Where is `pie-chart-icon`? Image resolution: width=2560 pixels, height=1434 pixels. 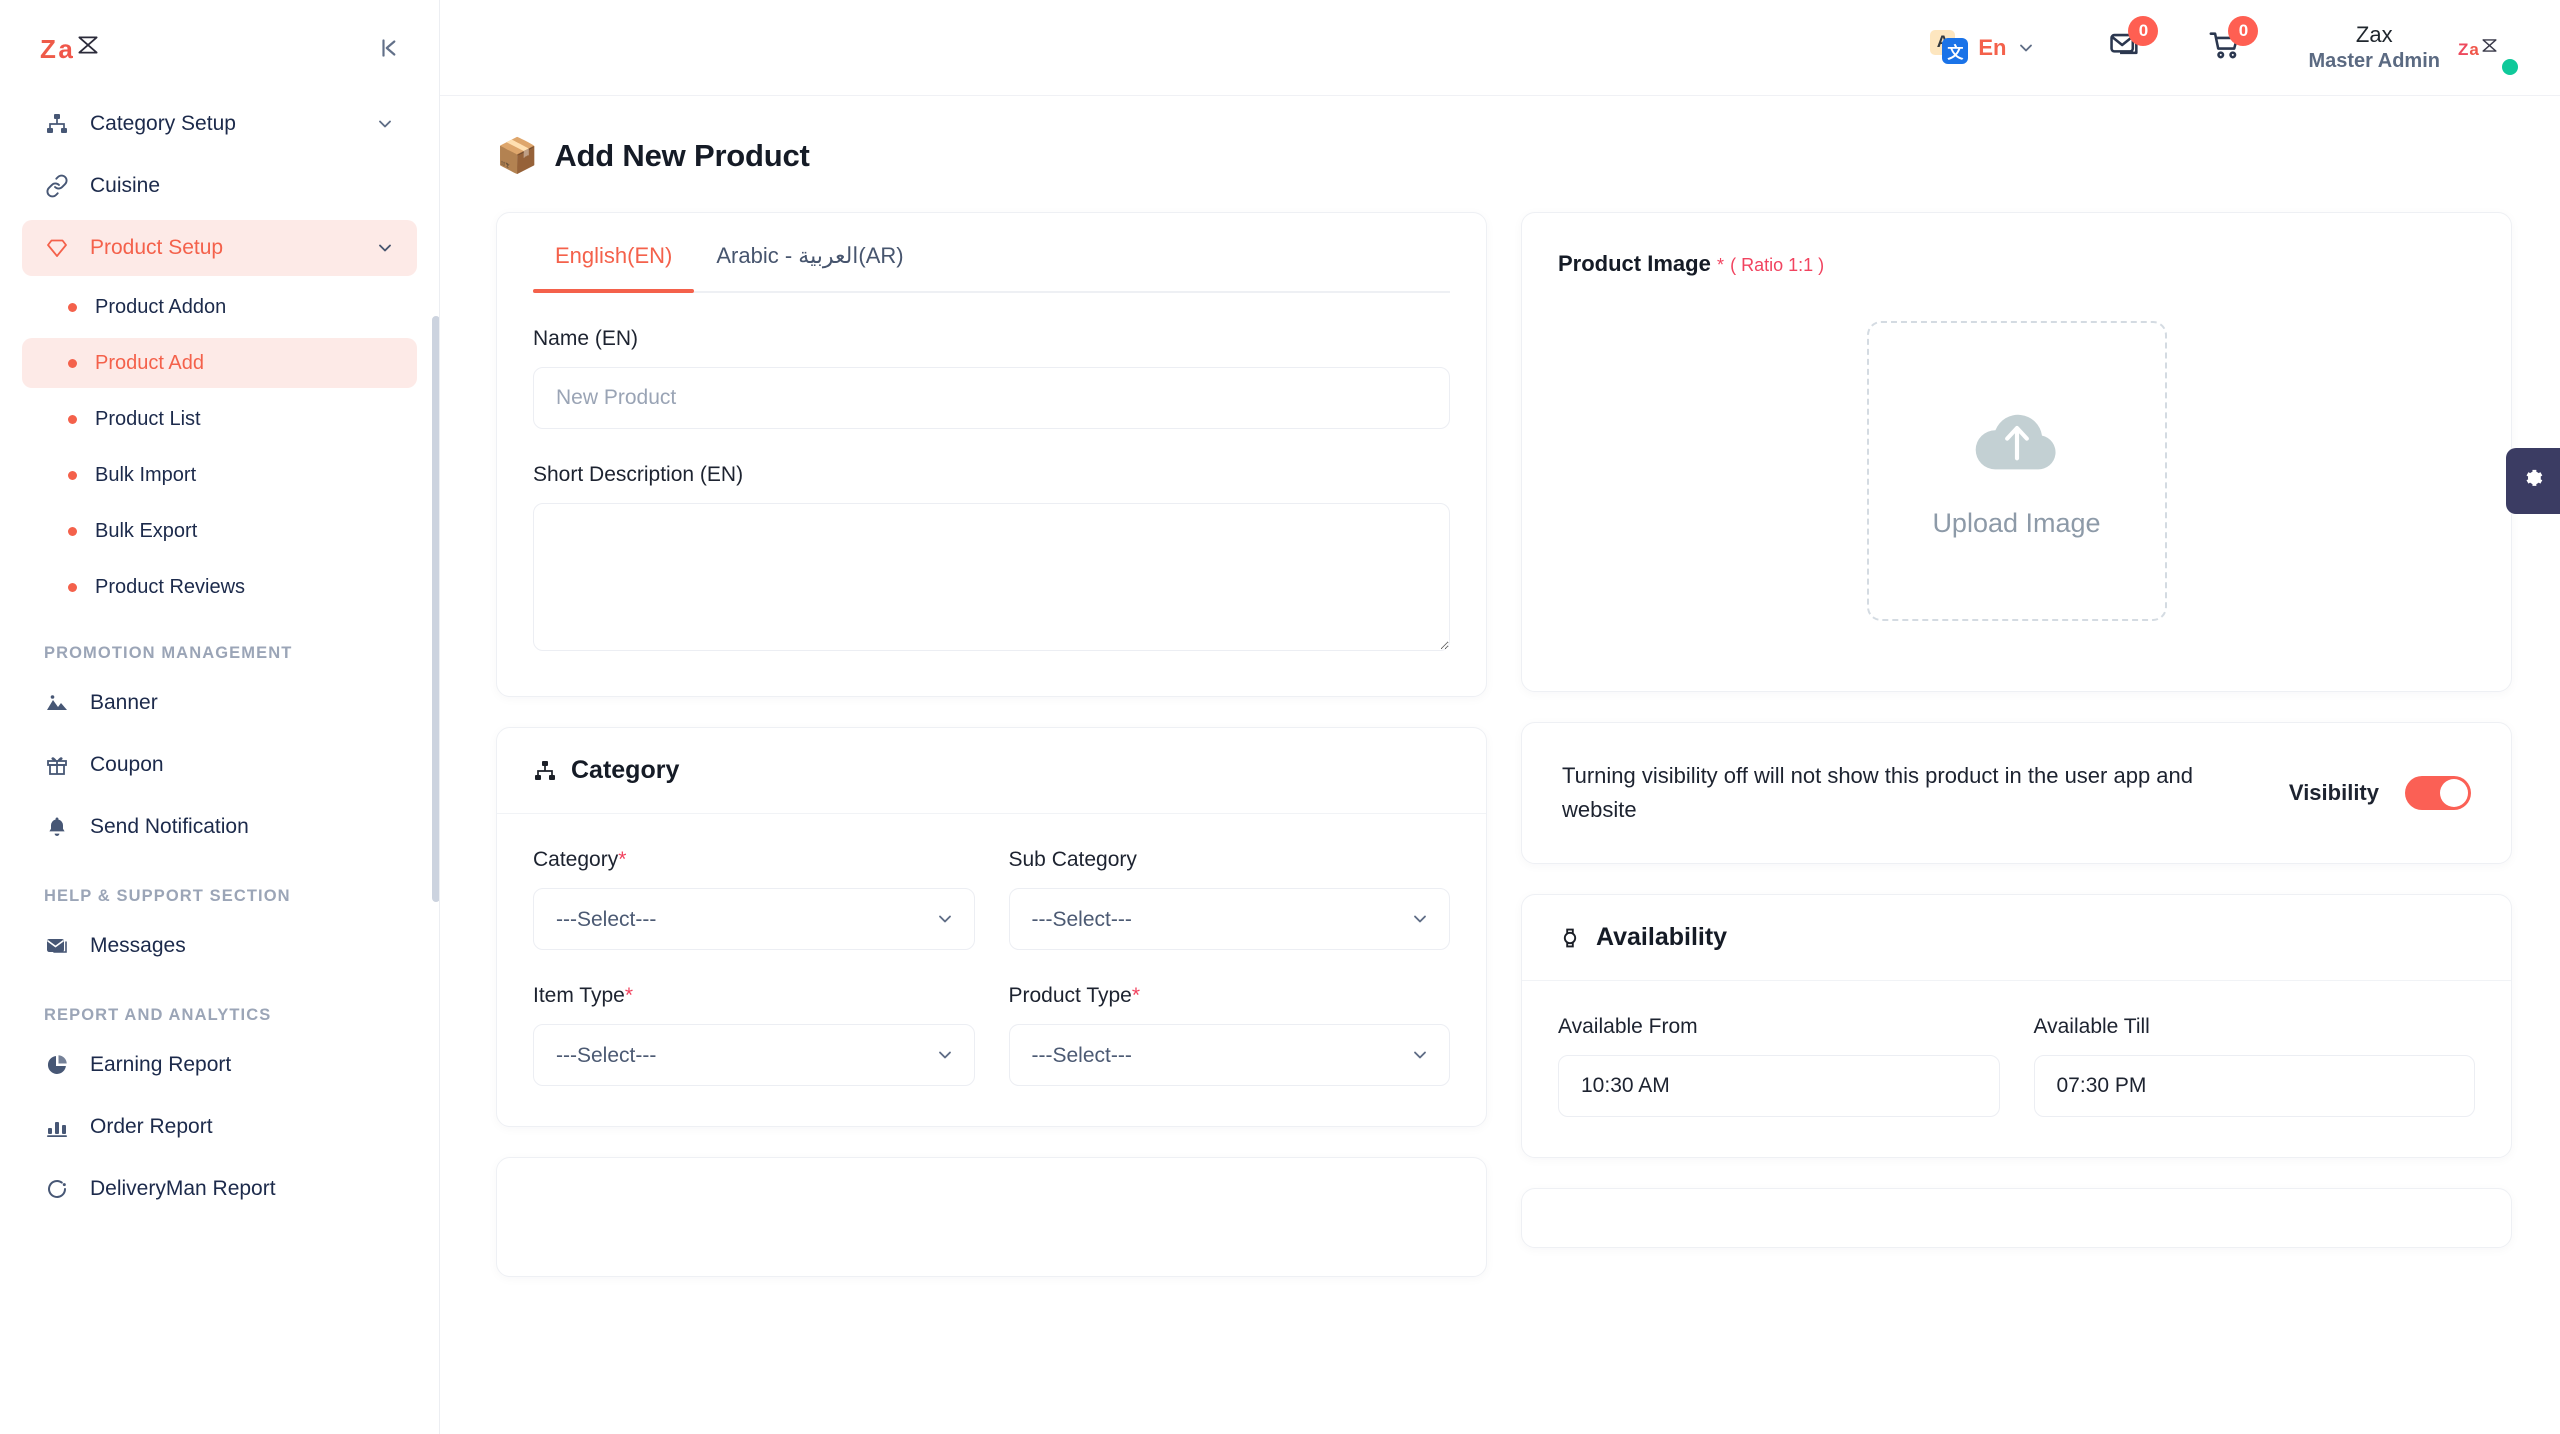
pie-chart-icon is located at coordinates (57, 1065).